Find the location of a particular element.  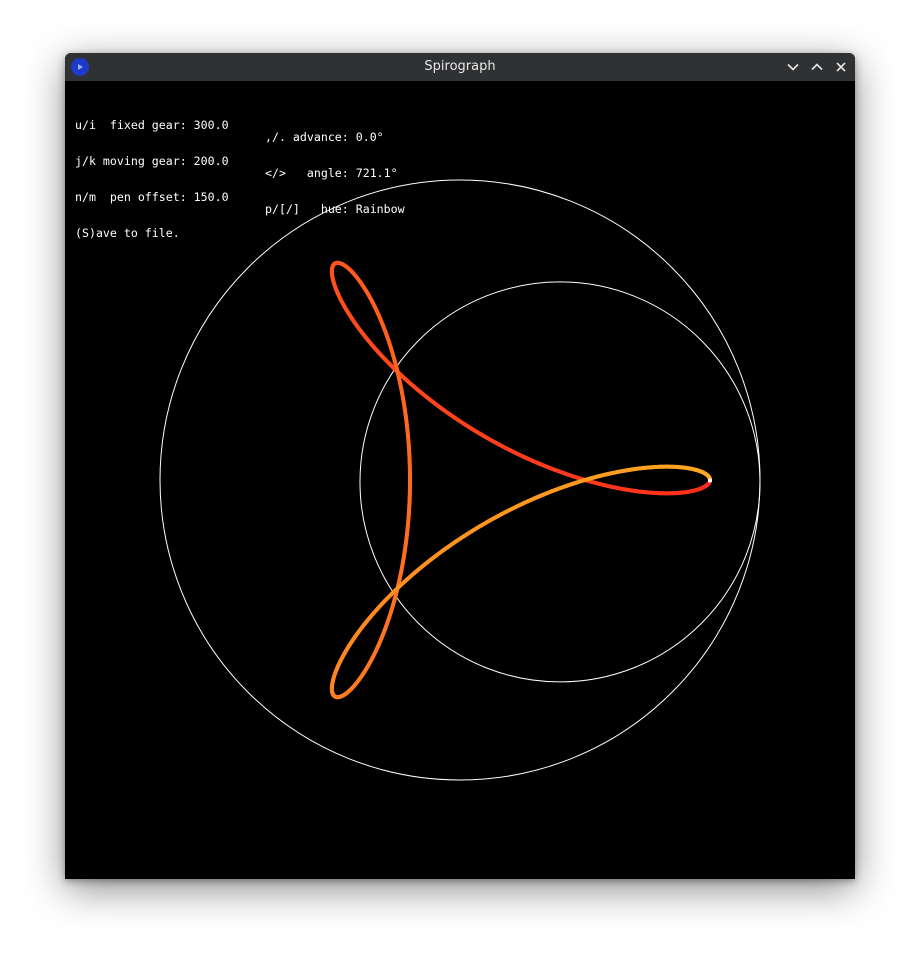

title-bar: Spirograph is located at coordinates (460, 67).